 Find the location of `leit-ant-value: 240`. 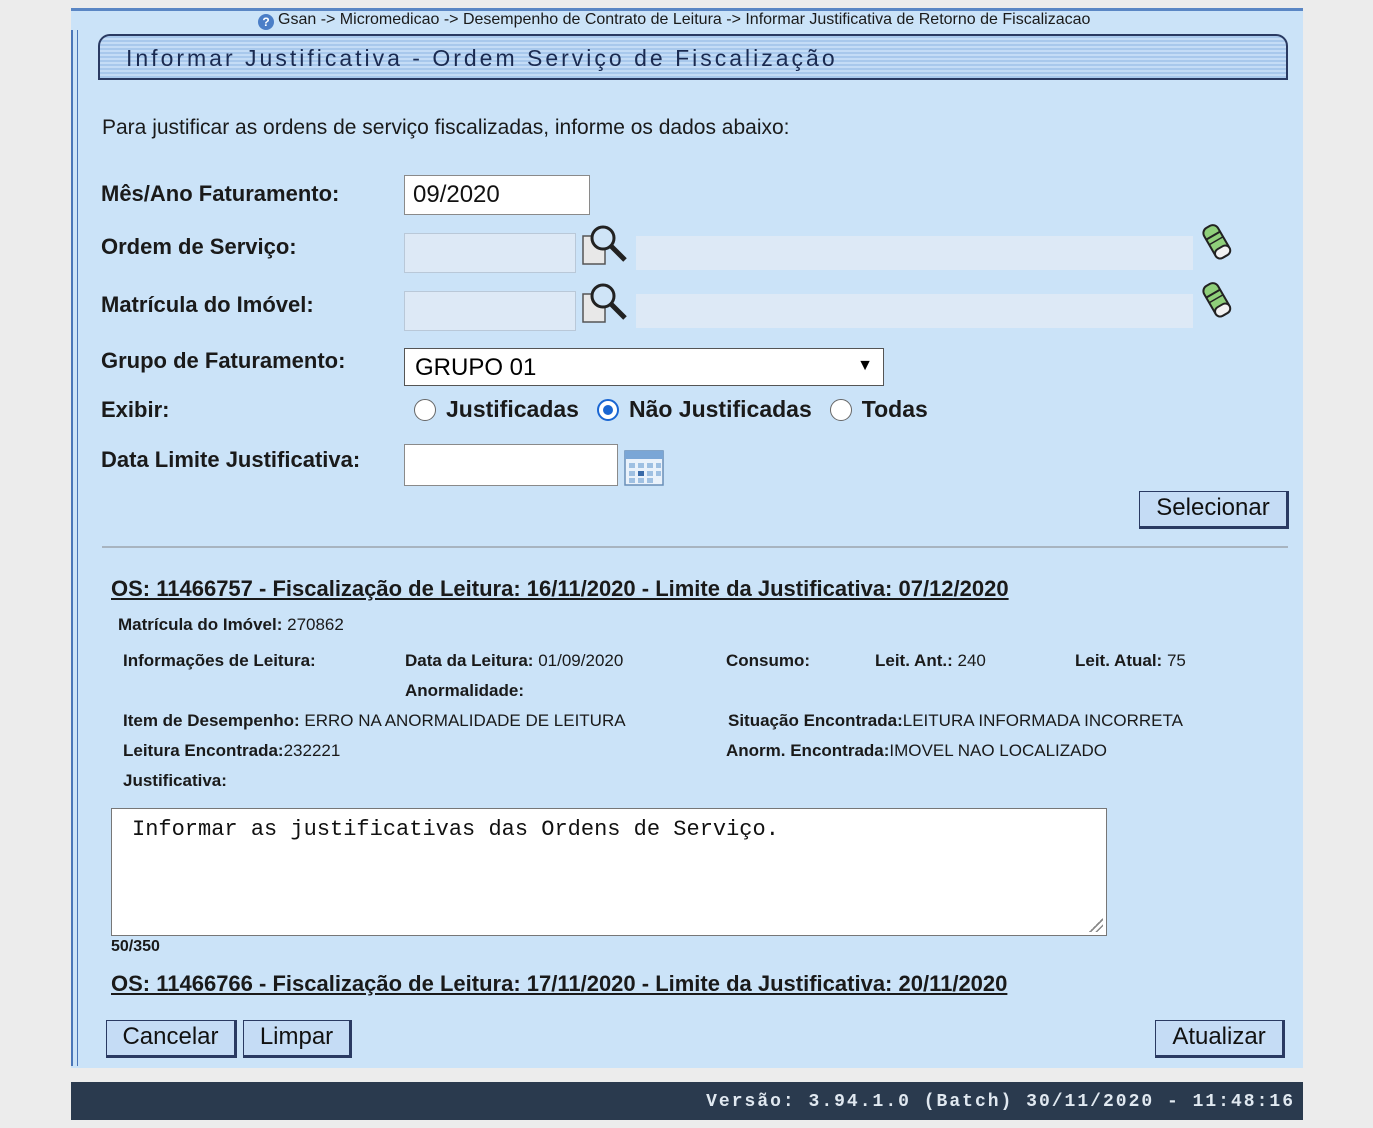

leit-ant-value: 240 is located at coordinates (971, 660).